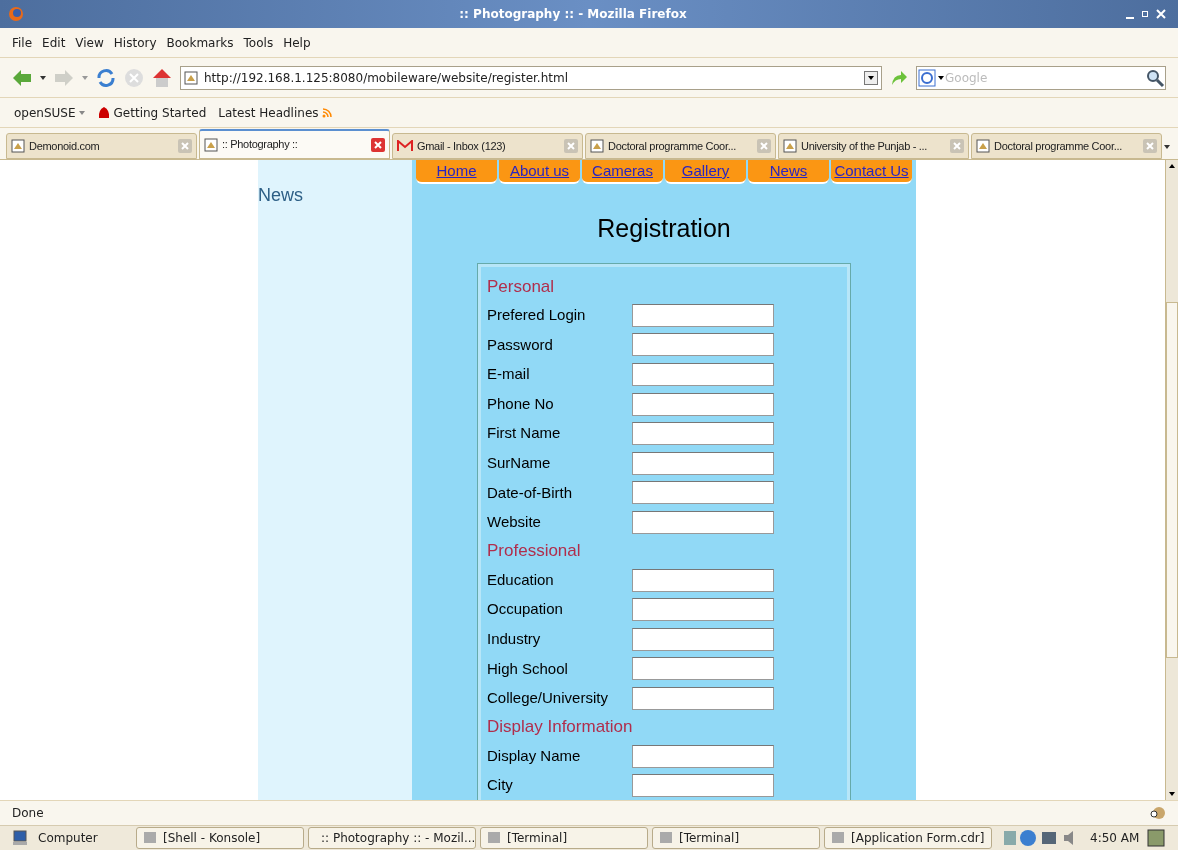 The width and height of the screenshot is (1178, 850). Describe the element at coordinates (162, 77) in the screenshot. I see `home-icon` at that location.